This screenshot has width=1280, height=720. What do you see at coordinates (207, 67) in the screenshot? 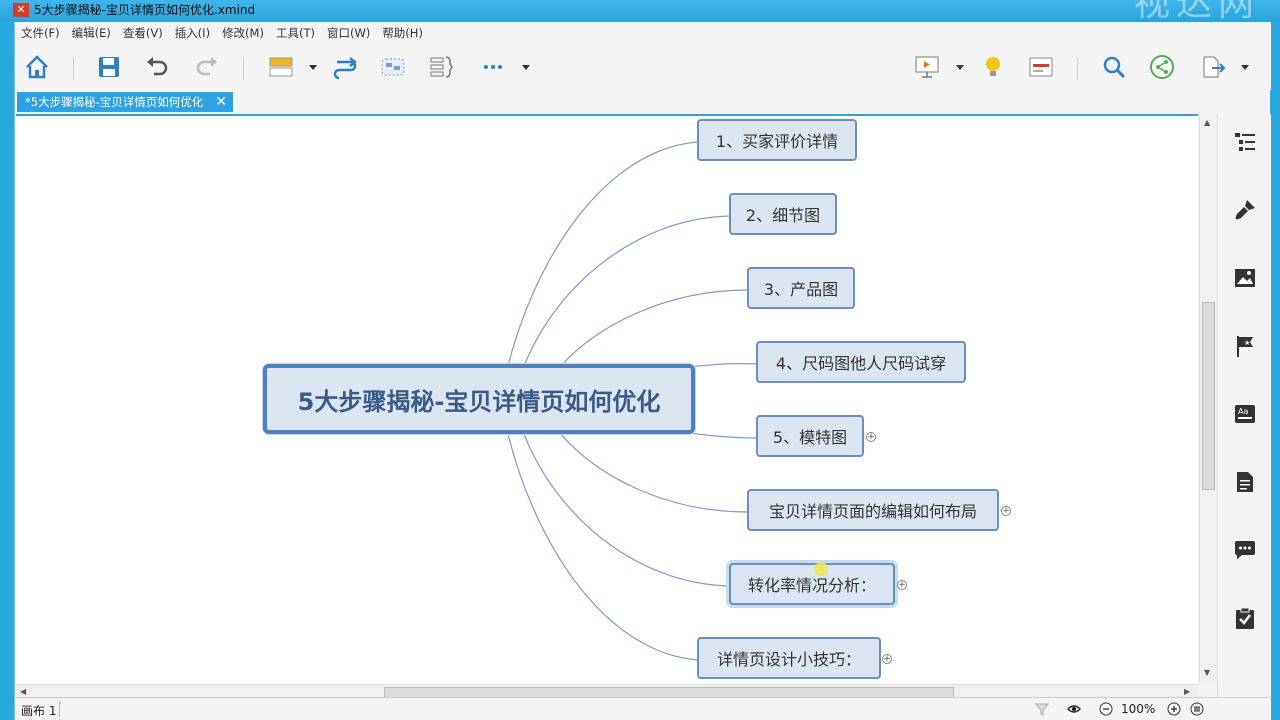
I see `redo-icon` at bounding box center [207, 67].